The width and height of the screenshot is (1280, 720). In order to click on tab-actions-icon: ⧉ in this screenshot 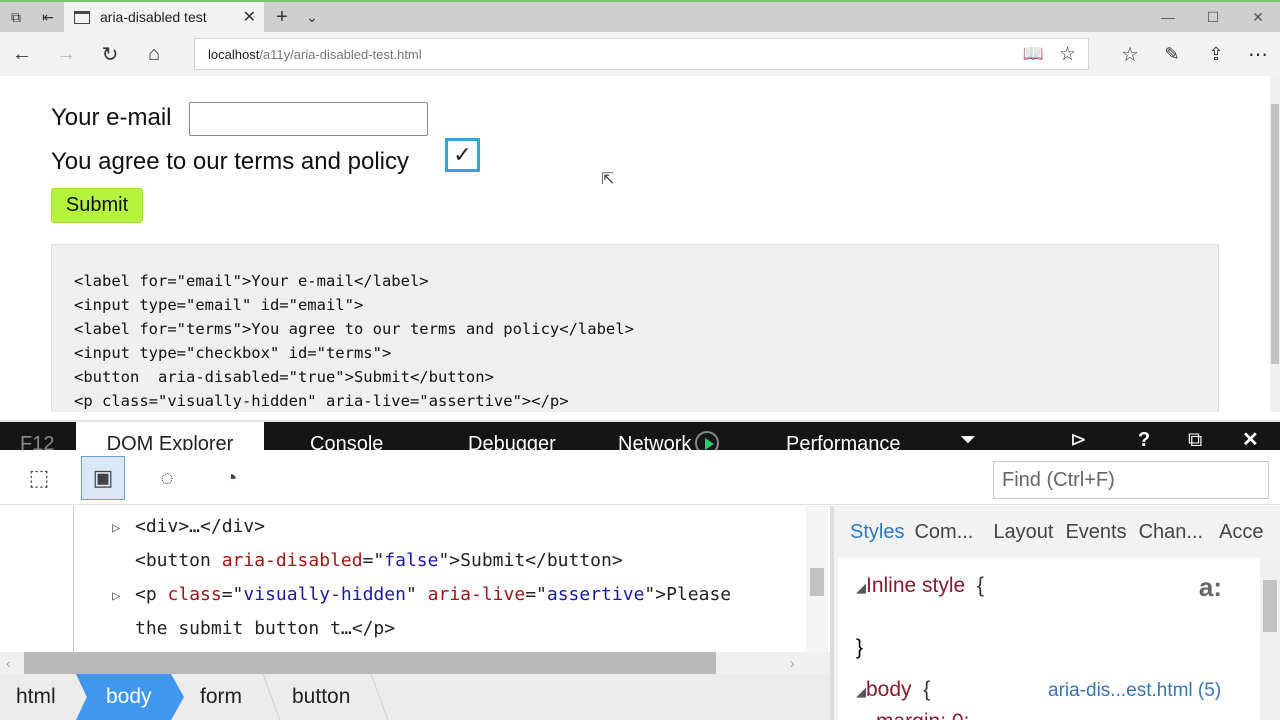, I will do `click(16, 17)`.